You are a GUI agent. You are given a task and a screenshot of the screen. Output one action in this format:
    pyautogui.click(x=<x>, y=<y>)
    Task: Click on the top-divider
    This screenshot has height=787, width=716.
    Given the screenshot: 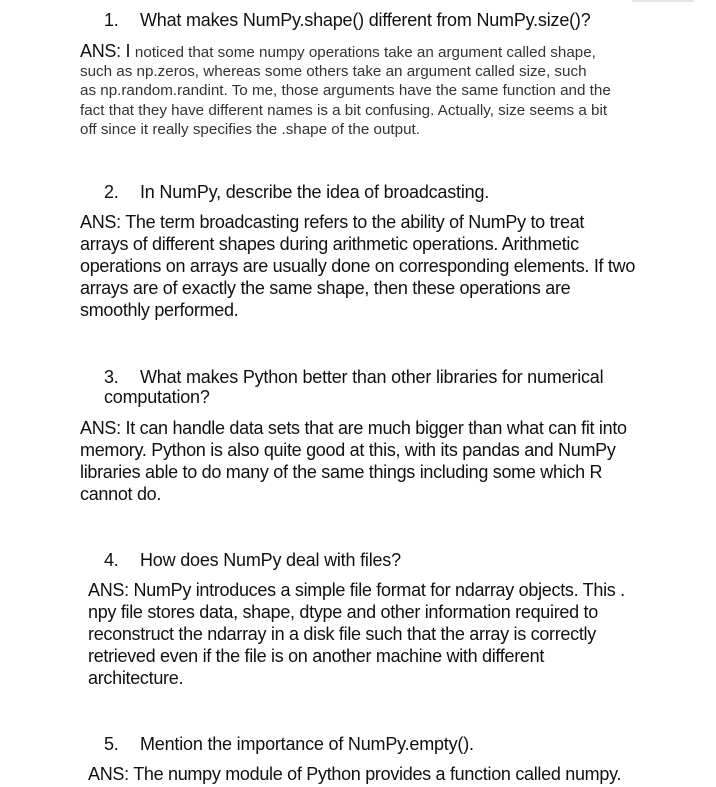 What is the action you would take?
    pyautogui.click(x=663, y=1)
    